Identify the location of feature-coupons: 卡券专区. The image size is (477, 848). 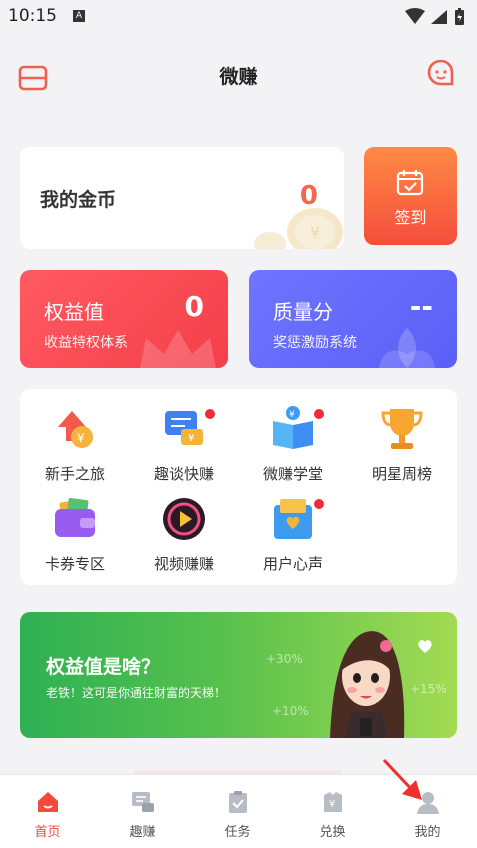
(75, 528).